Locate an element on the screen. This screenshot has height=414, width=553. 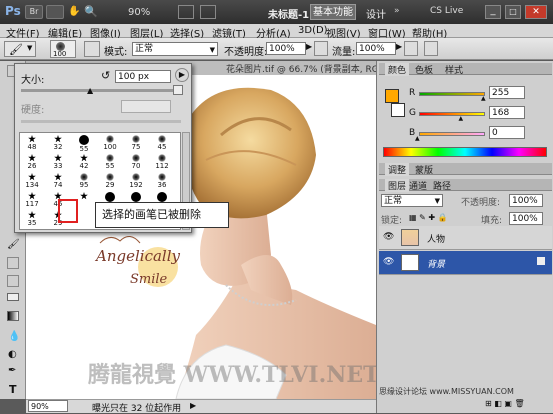
size-slider-track is located at coordinates (101, 90).